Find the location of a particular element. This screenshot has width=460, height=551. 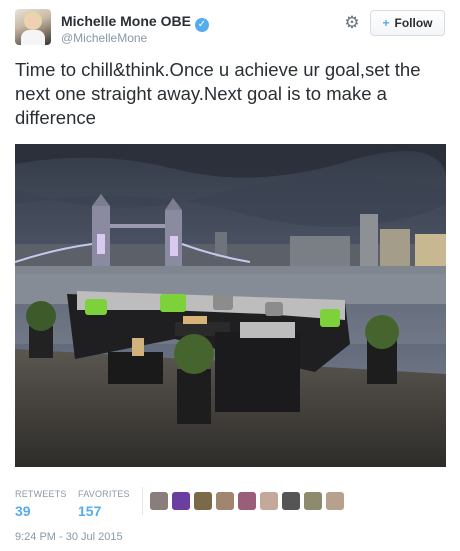

avatar-face is located at coordinates (32, 22).